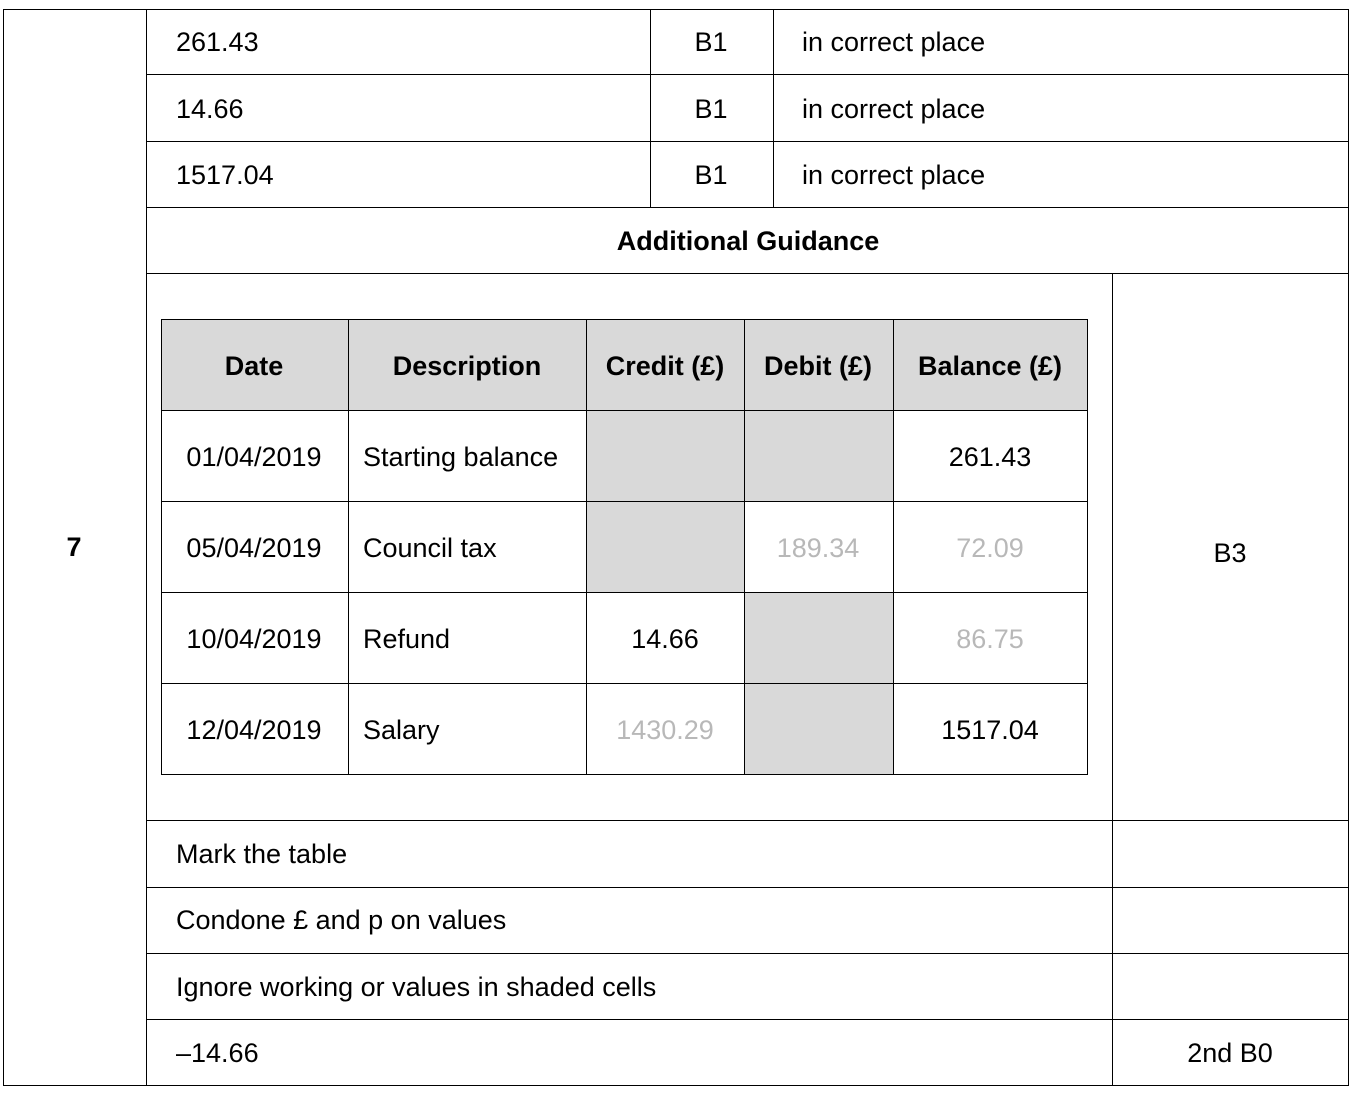  I want to click on credit-cell: 14.66, so click(665, 639).